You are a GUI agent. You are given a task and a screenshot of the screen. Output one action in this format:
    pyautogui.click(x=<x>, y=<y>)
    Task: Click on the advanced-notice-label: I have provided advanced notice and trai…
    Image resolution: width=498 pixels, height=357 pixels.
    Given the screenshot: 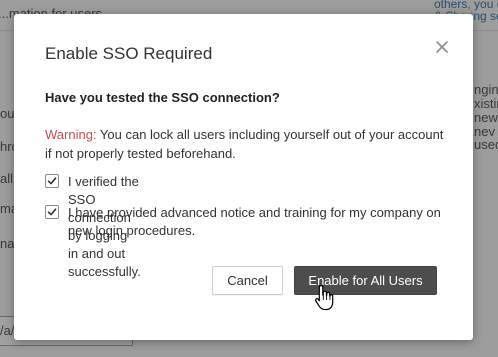 What is the action you would take?
    pyautogui.click(x=258, y=222)
    